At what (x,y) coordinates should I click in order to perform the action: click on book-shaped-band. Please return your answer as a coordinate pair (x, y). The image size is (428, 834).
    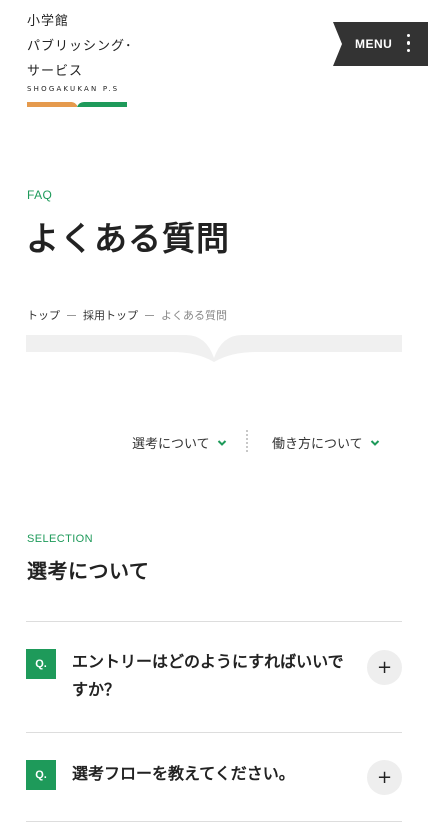
    Looking at the image, I should click on (214, 348).